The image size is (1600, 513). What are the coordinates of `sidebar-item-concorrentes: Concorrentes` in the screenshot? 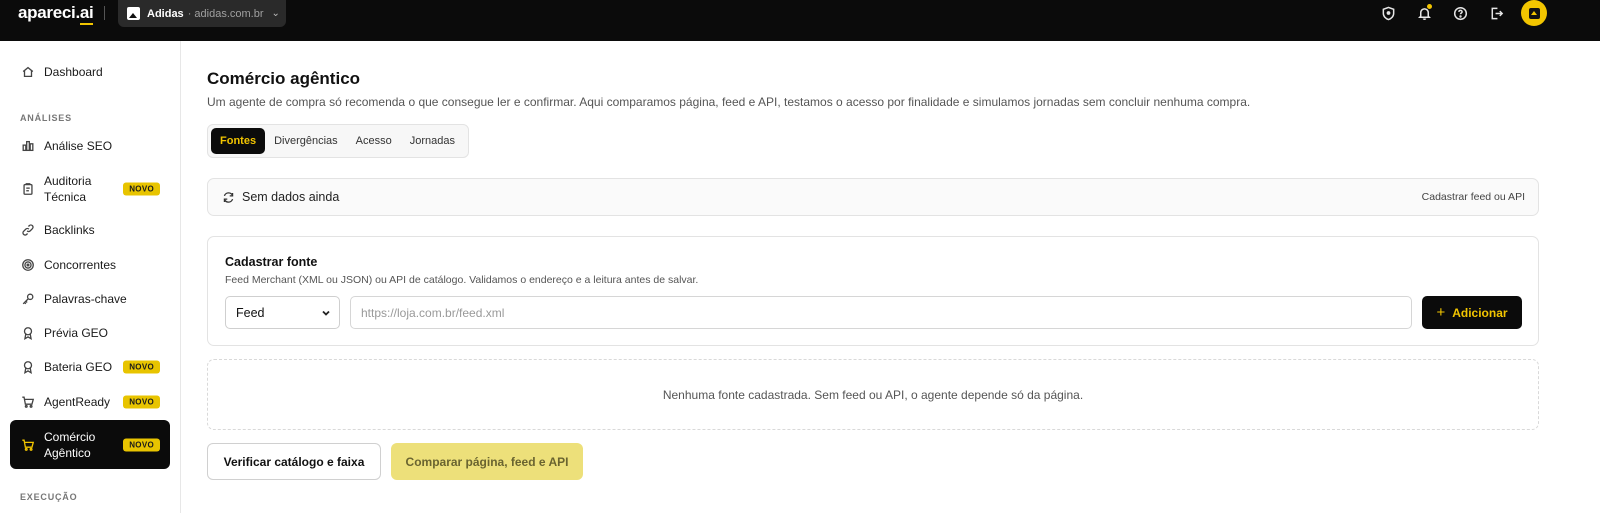 It's located at (90, 265).